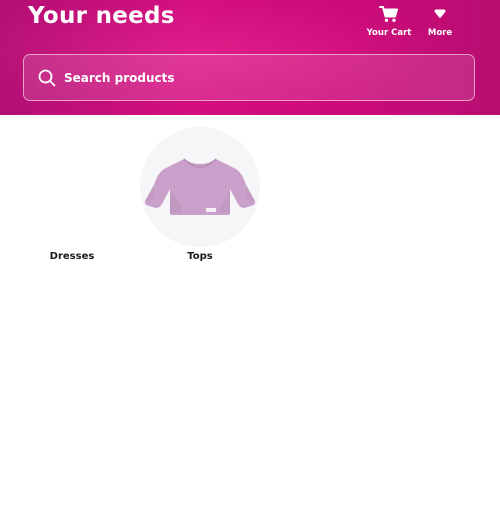  I want to click on your-cart-label: Your Cart, so click(389, 33).